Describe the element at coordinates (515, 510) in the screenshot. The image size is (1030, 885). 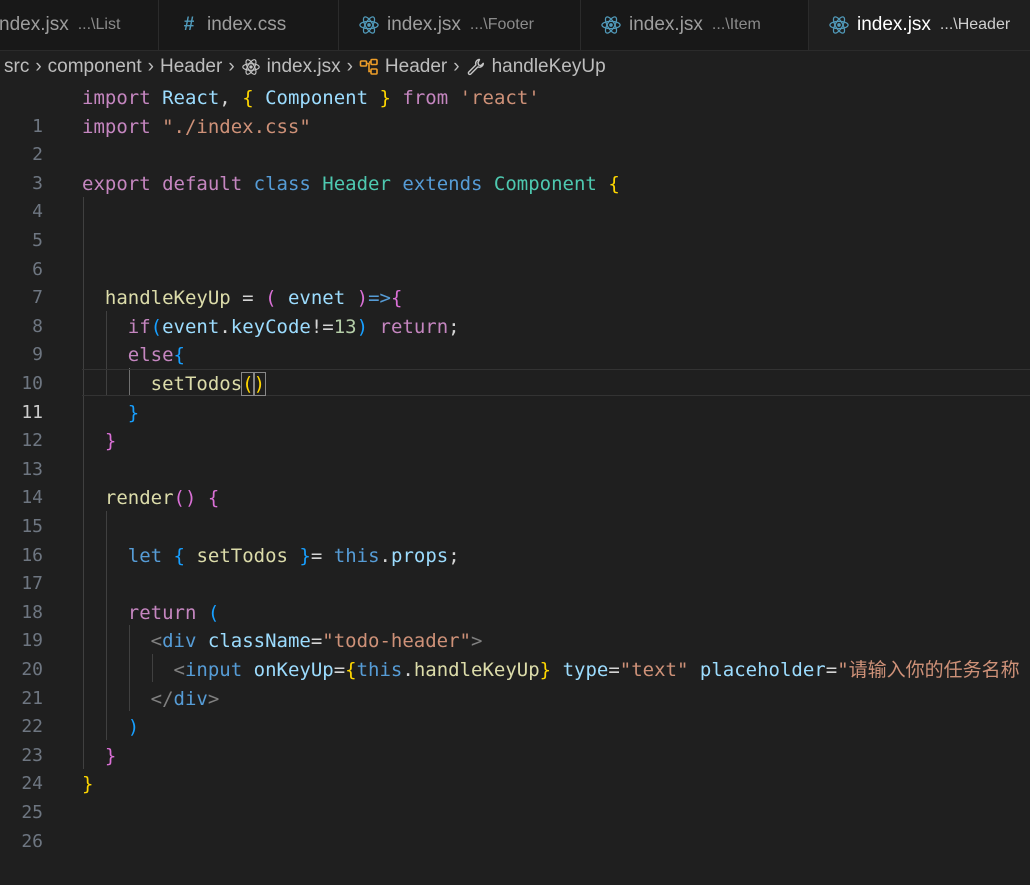
I see `code-line: 15 render() {` at that location.